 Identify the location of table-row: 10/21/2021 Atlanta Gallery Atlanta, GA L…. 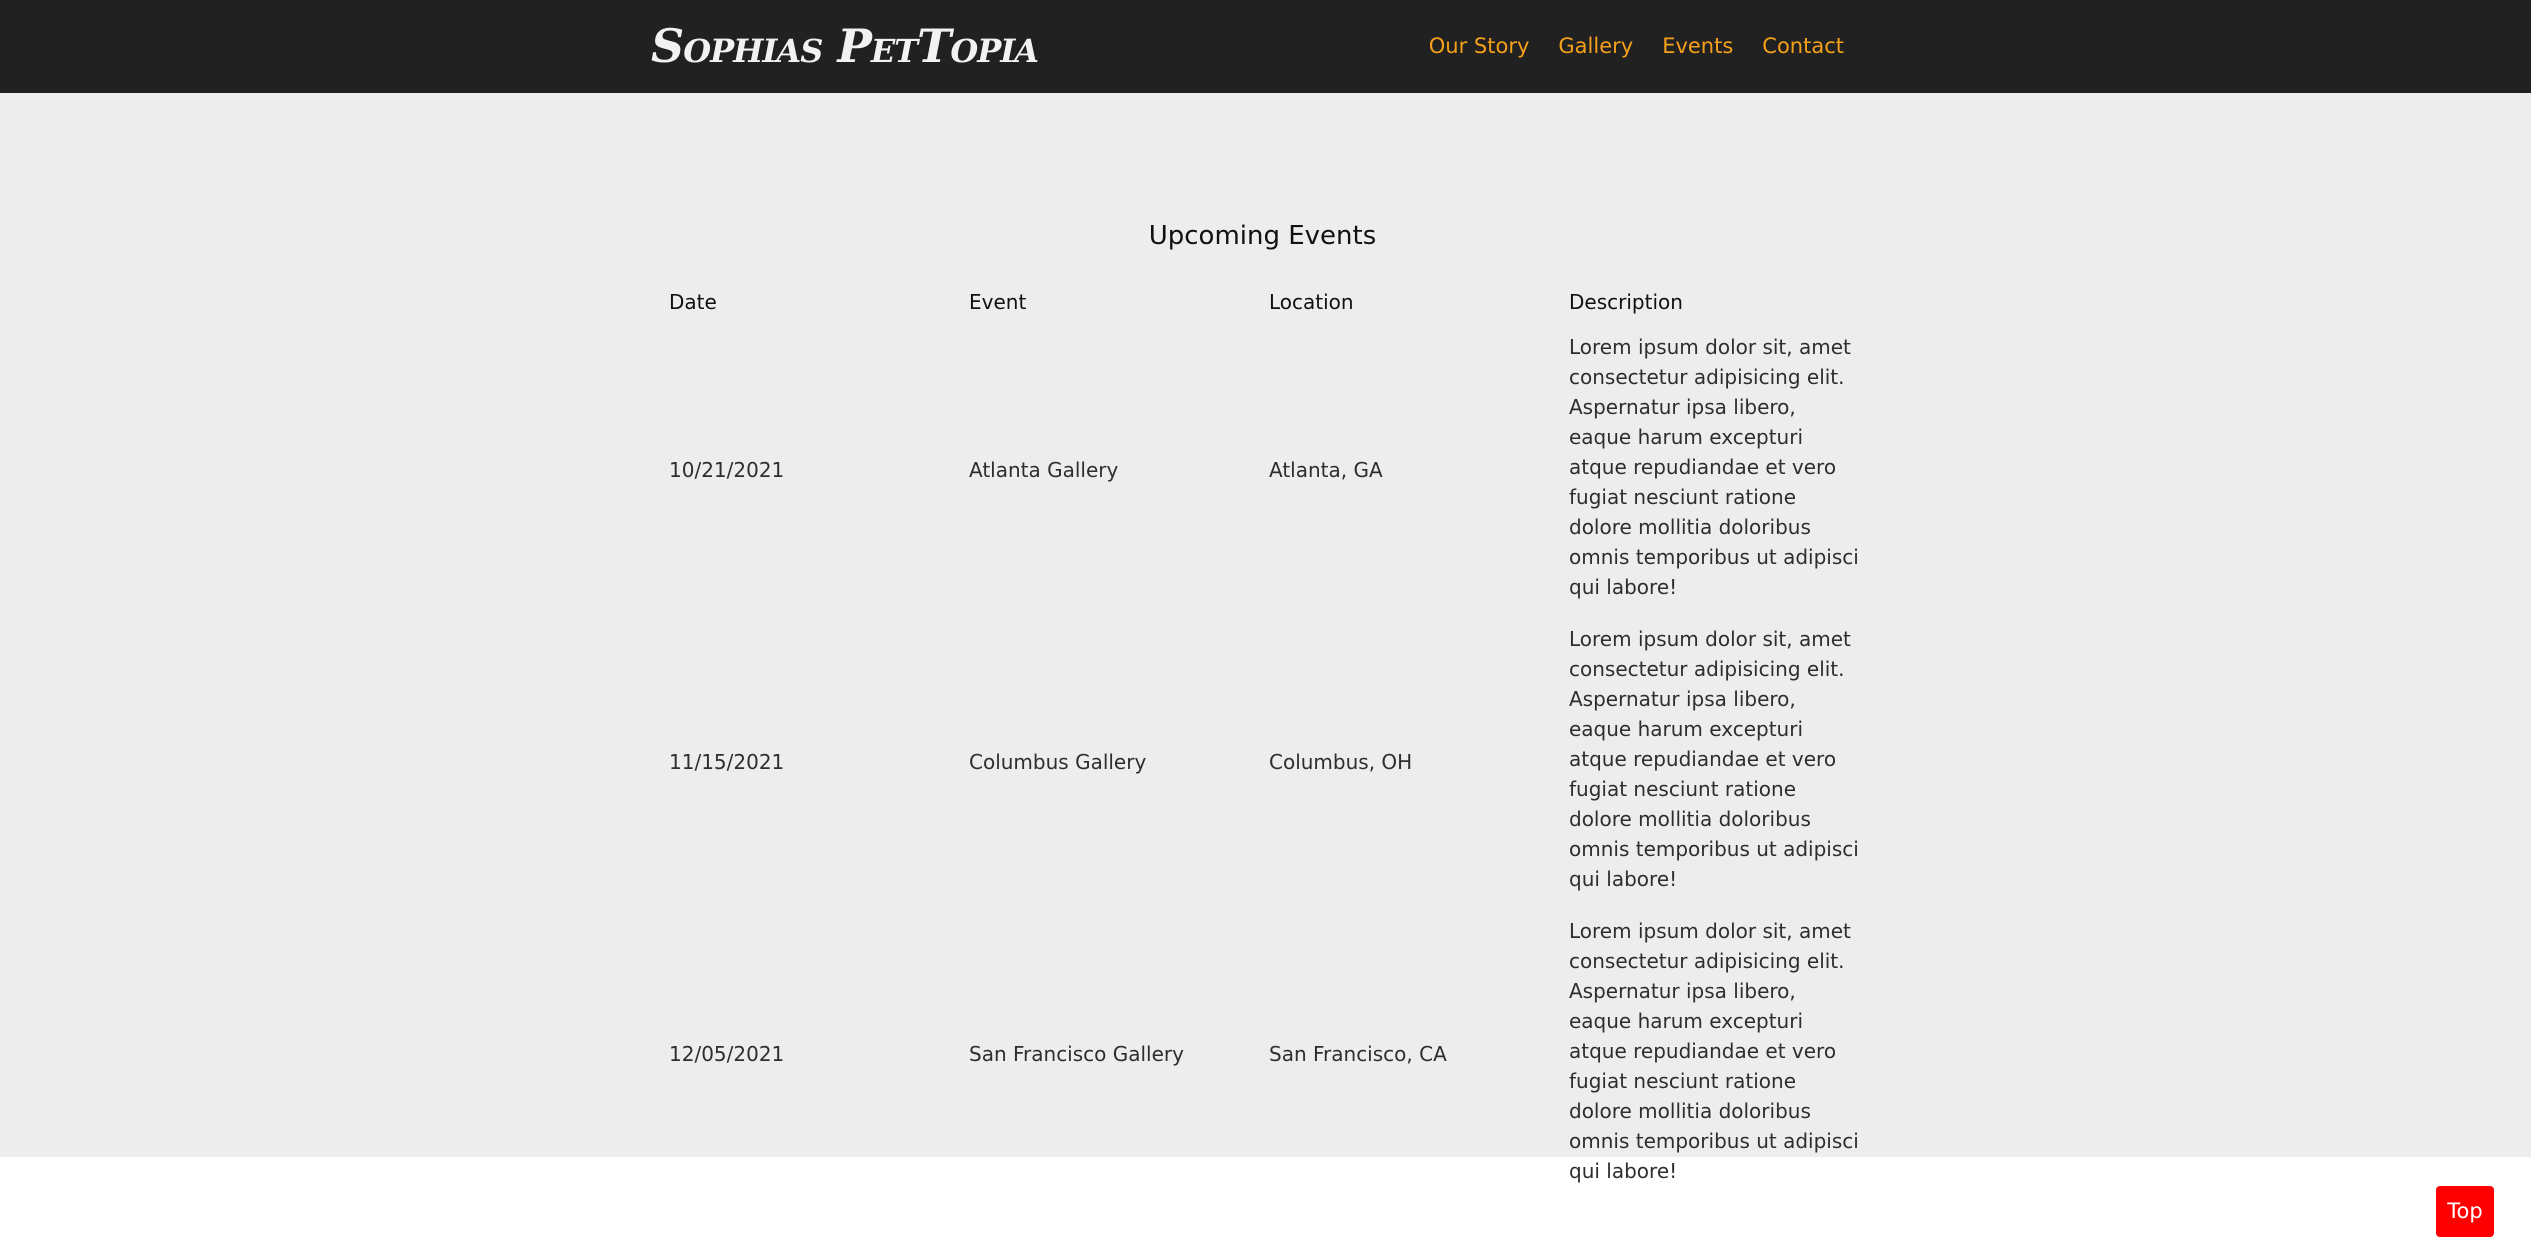
(1269, 470).